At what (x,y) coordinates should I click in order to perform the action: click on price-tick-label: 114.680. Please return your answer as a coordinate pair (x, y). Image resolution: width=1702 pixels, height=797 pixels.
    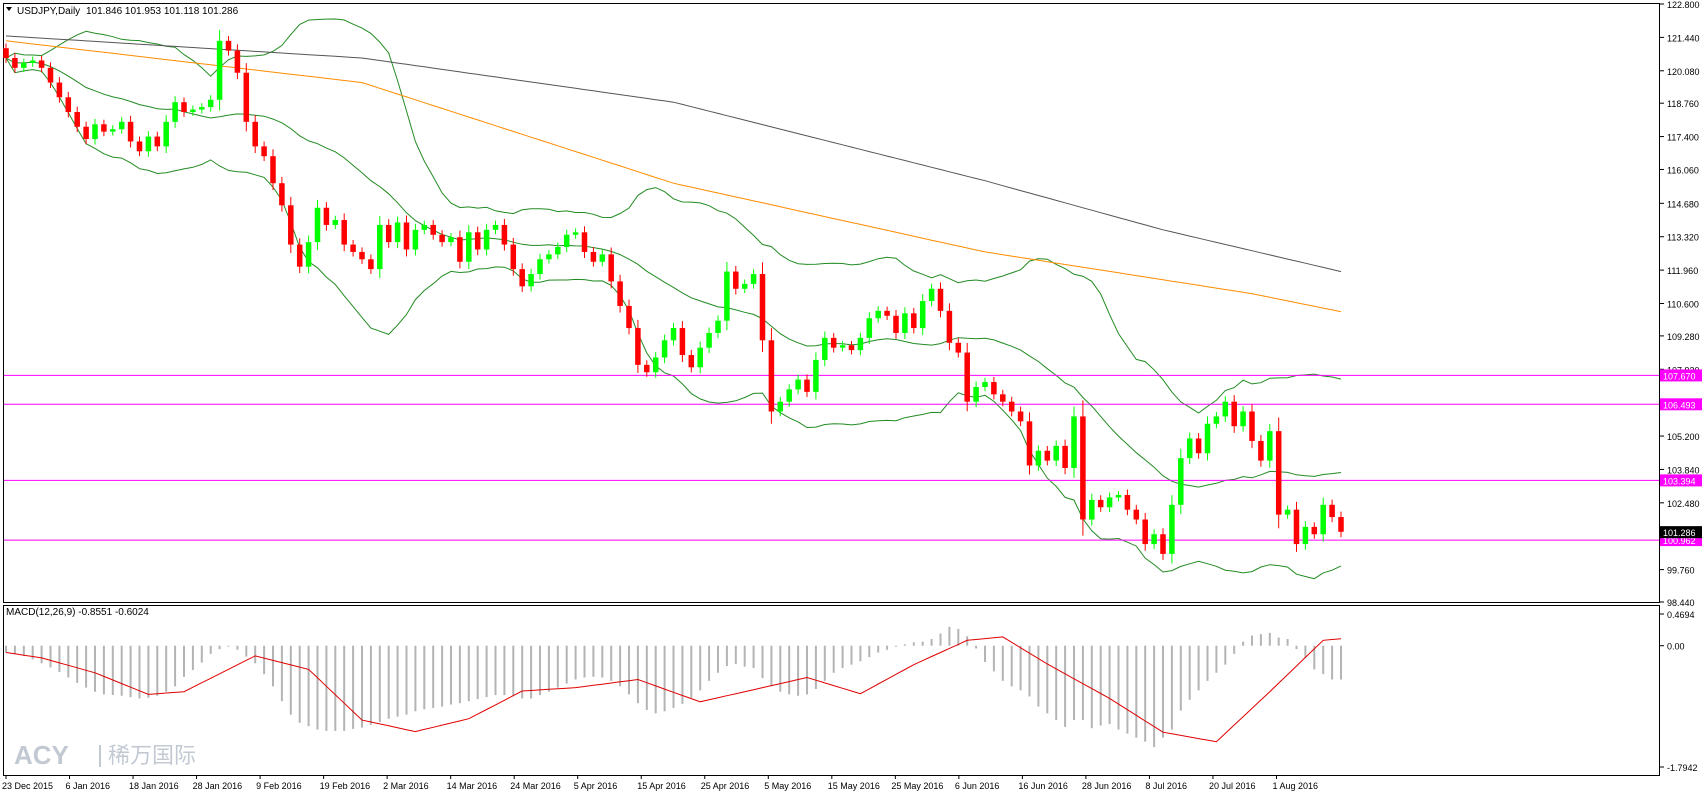
    Looking at the image, I should click on (1683, 204).